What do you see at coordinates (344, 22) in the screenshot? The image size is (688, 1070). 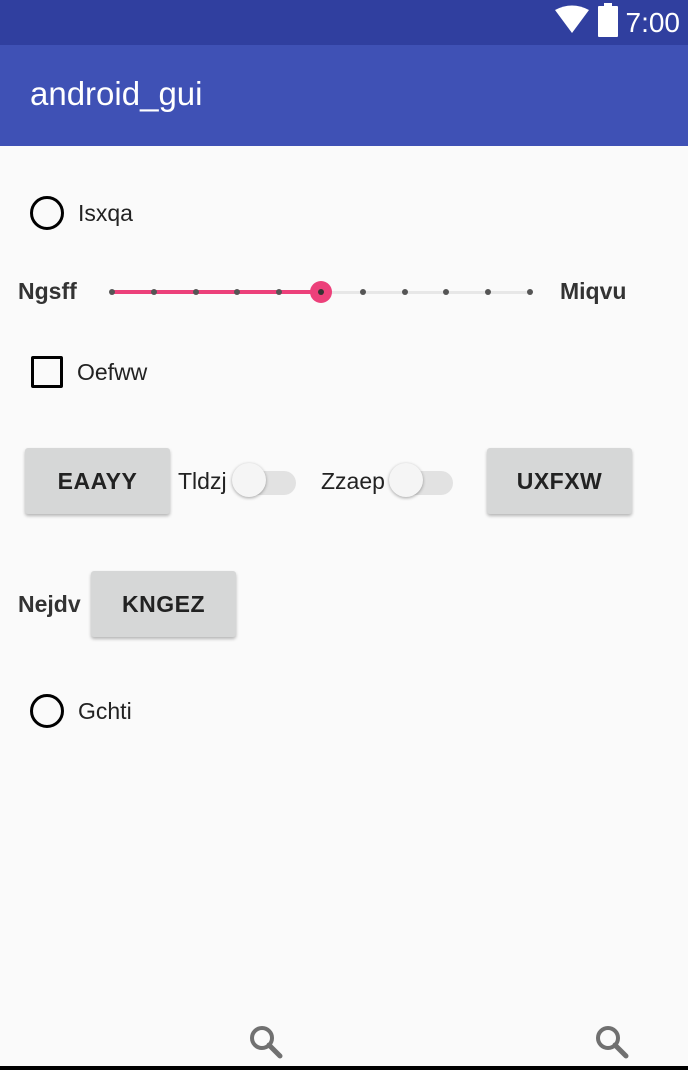 I see `status-bar: 7:00` at bounding box center [344, 22].